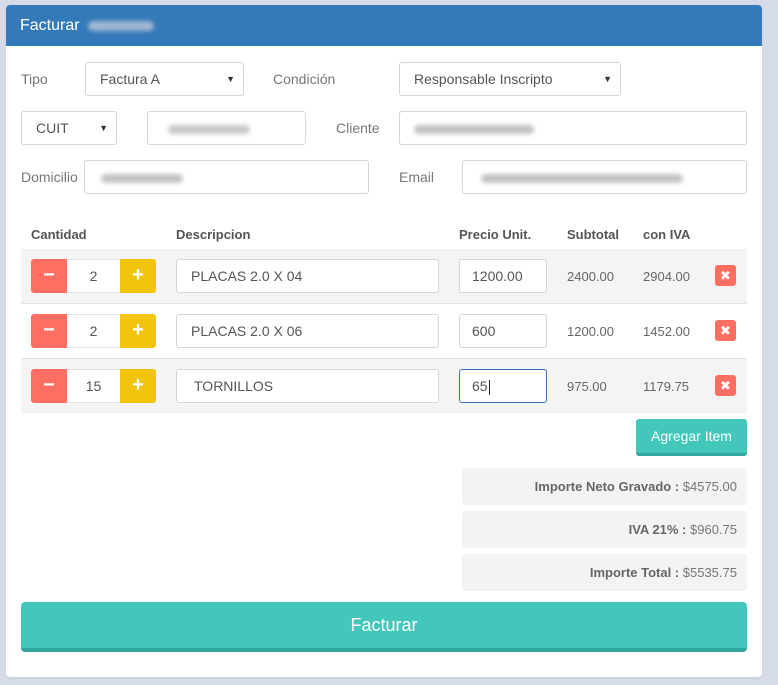 The width and height of the screenshot is (778, 685). Describe the element at coordinates (666, 331) in the screenshot. I see `con-iva-value: 1452.00` at that location.